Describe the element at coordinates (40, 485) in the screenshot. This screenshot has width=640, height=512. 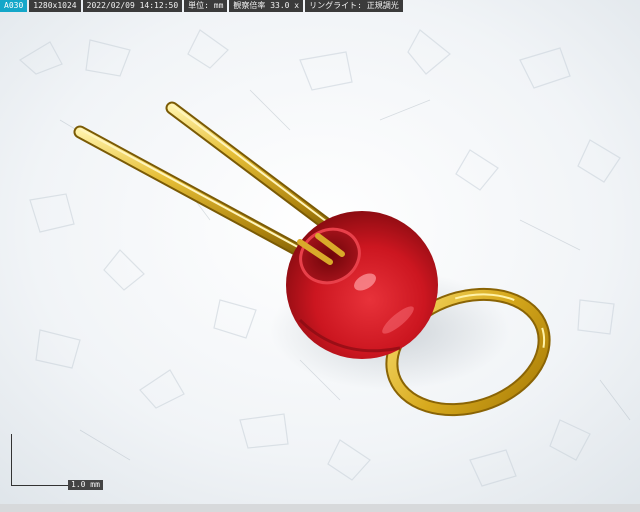
I see `scale-bar-horizontal` at that location.